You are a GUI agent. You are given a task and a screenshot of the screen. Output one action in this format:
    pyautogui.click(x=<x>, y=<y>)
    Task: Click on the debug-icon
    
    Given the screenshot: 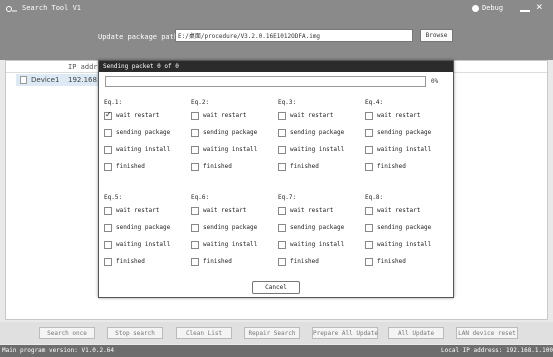 What is the action you would take?
    pyautogui.click(x=475, y=8)
    